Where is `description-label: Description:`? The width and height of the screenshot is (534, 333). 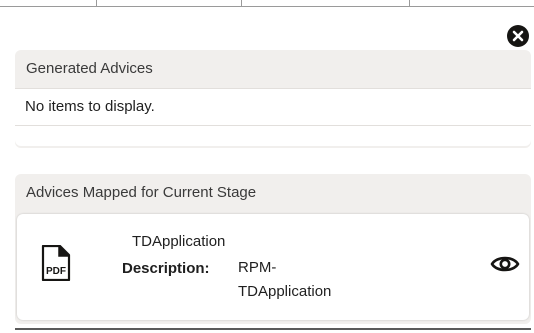 description-label: Description: is located at coordinates (166, 268).